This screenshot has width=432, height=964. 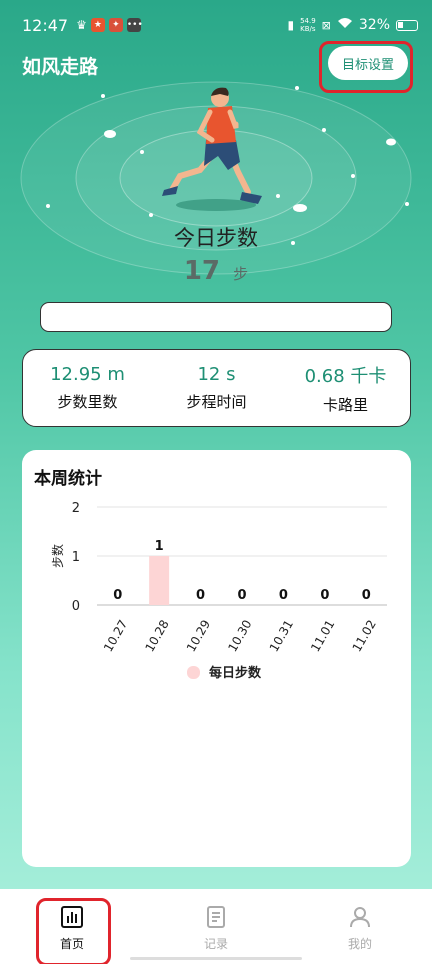 I want to click on stat-distance: 12.95 m 步数里数, so click(x=87, y=388).